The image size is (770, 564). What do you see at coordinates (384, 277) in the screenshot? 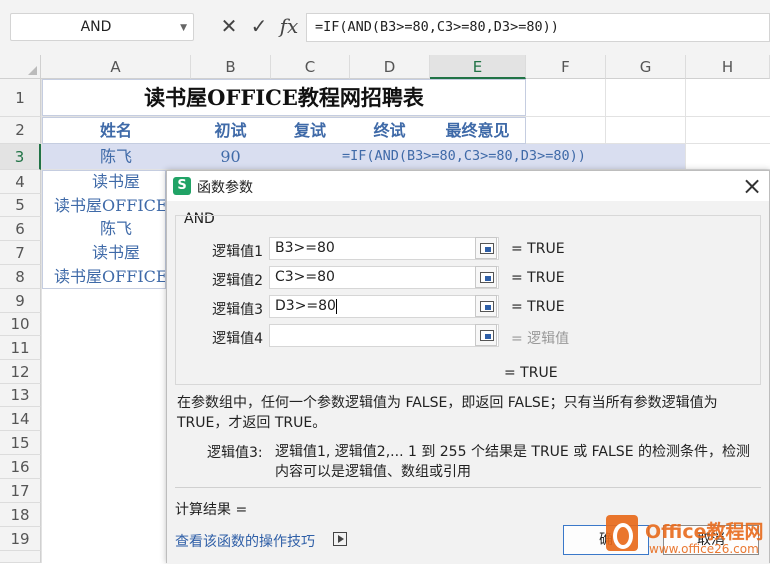
I see `arg-input-2: C3>=80` at bounding box center [384, 277].